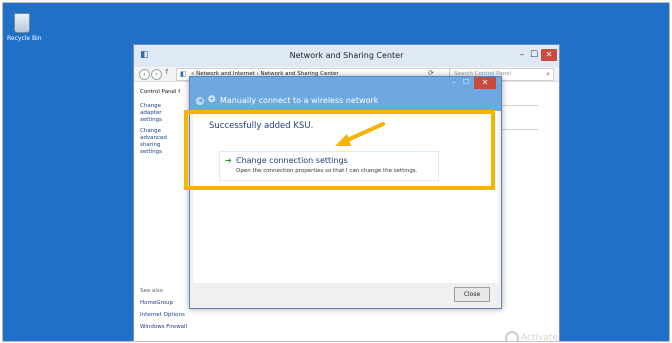 The width and height of the screenshot is (672, 343). What do you see at coordinates (534, 55) in the screenshot?
I see `maximize-button: ☐` at bounding box center [534, 55].